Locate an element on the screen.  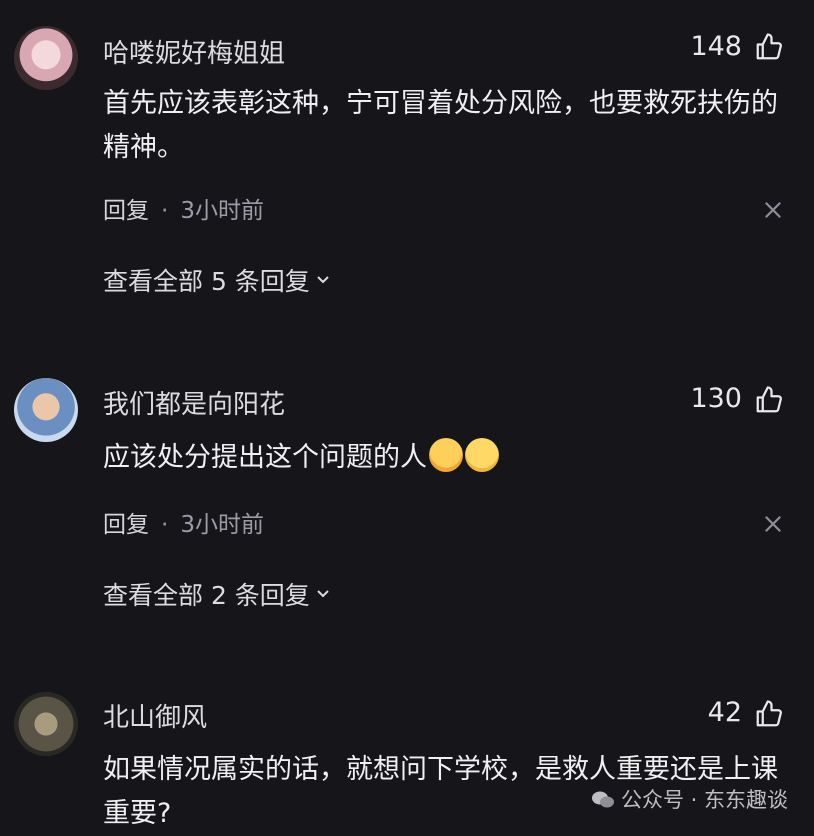
face-with-rolling-eyes-icon is located at coordinates (482, 455).